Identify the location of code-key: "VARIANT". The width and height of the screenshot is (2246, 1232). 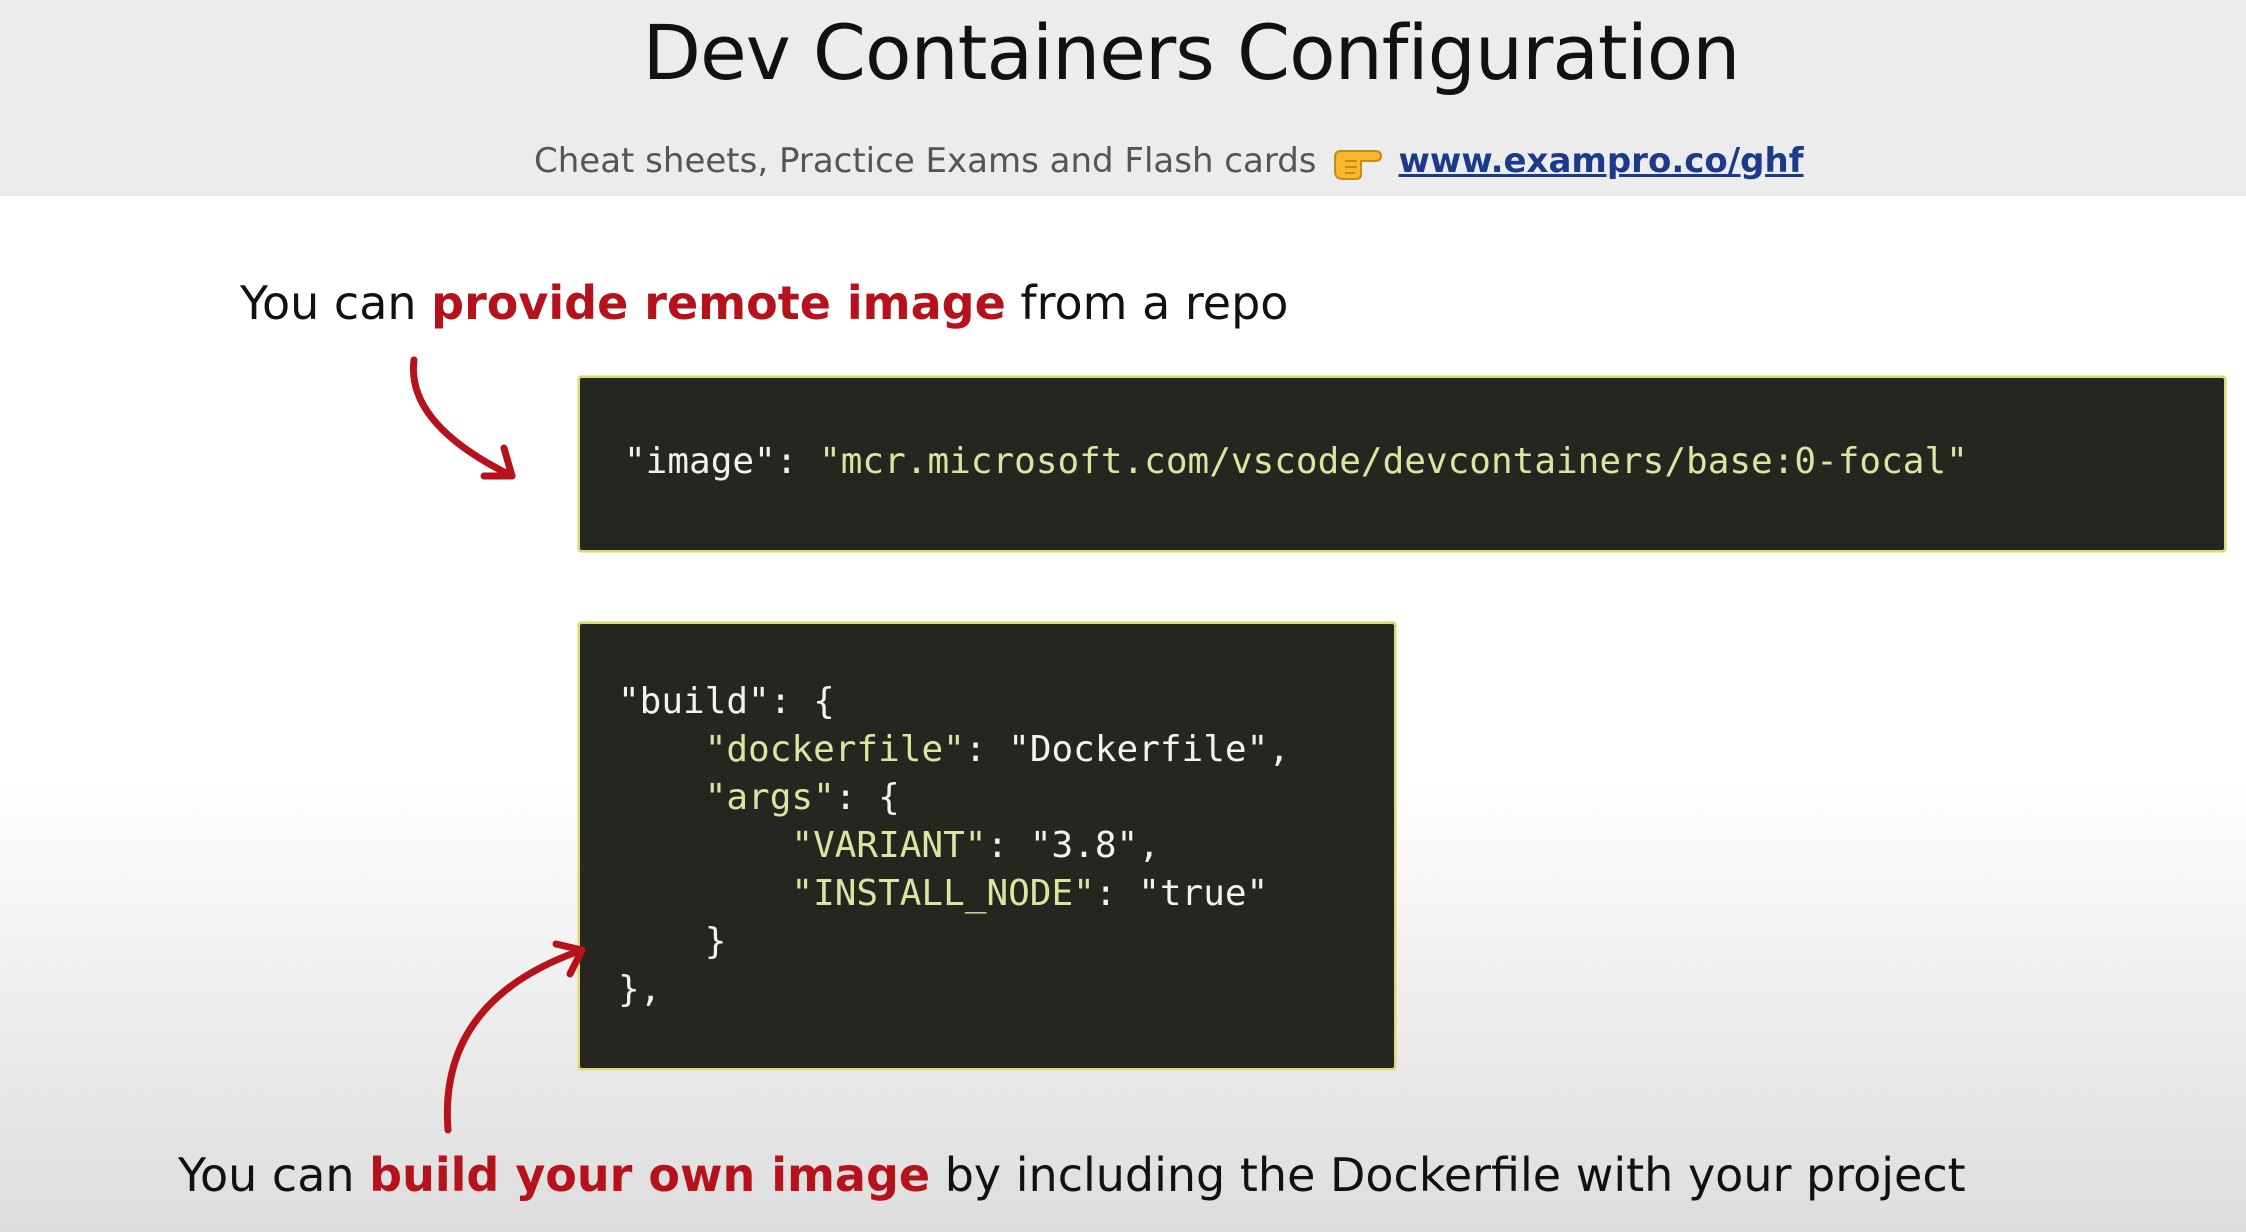
(889, 845).